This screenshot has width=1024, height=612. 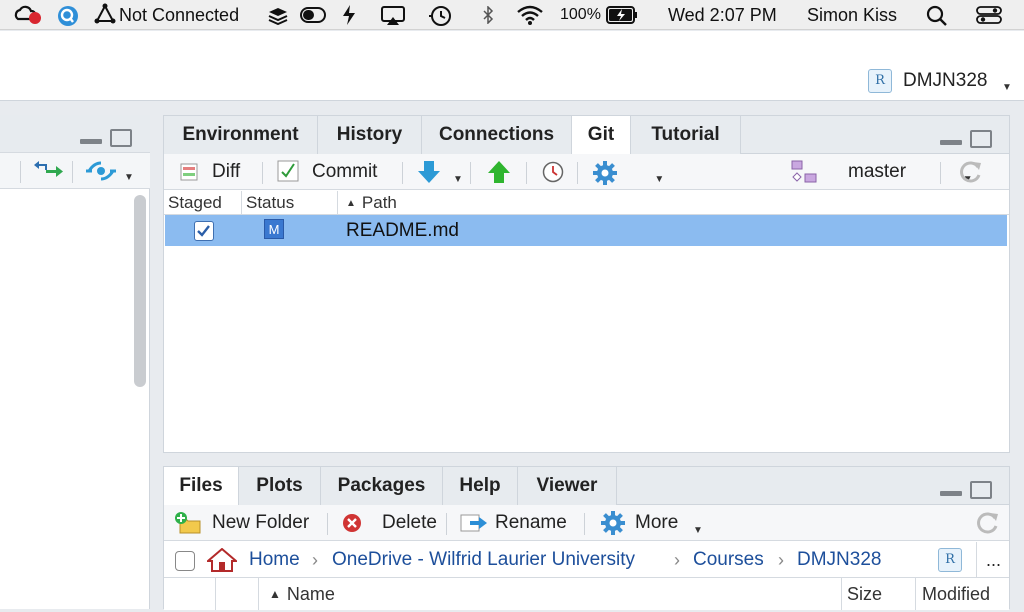 What do you see at coordinates (553, 172) in the screenshot?
I see `history-clock-icon` at bounding box center [553, 172].